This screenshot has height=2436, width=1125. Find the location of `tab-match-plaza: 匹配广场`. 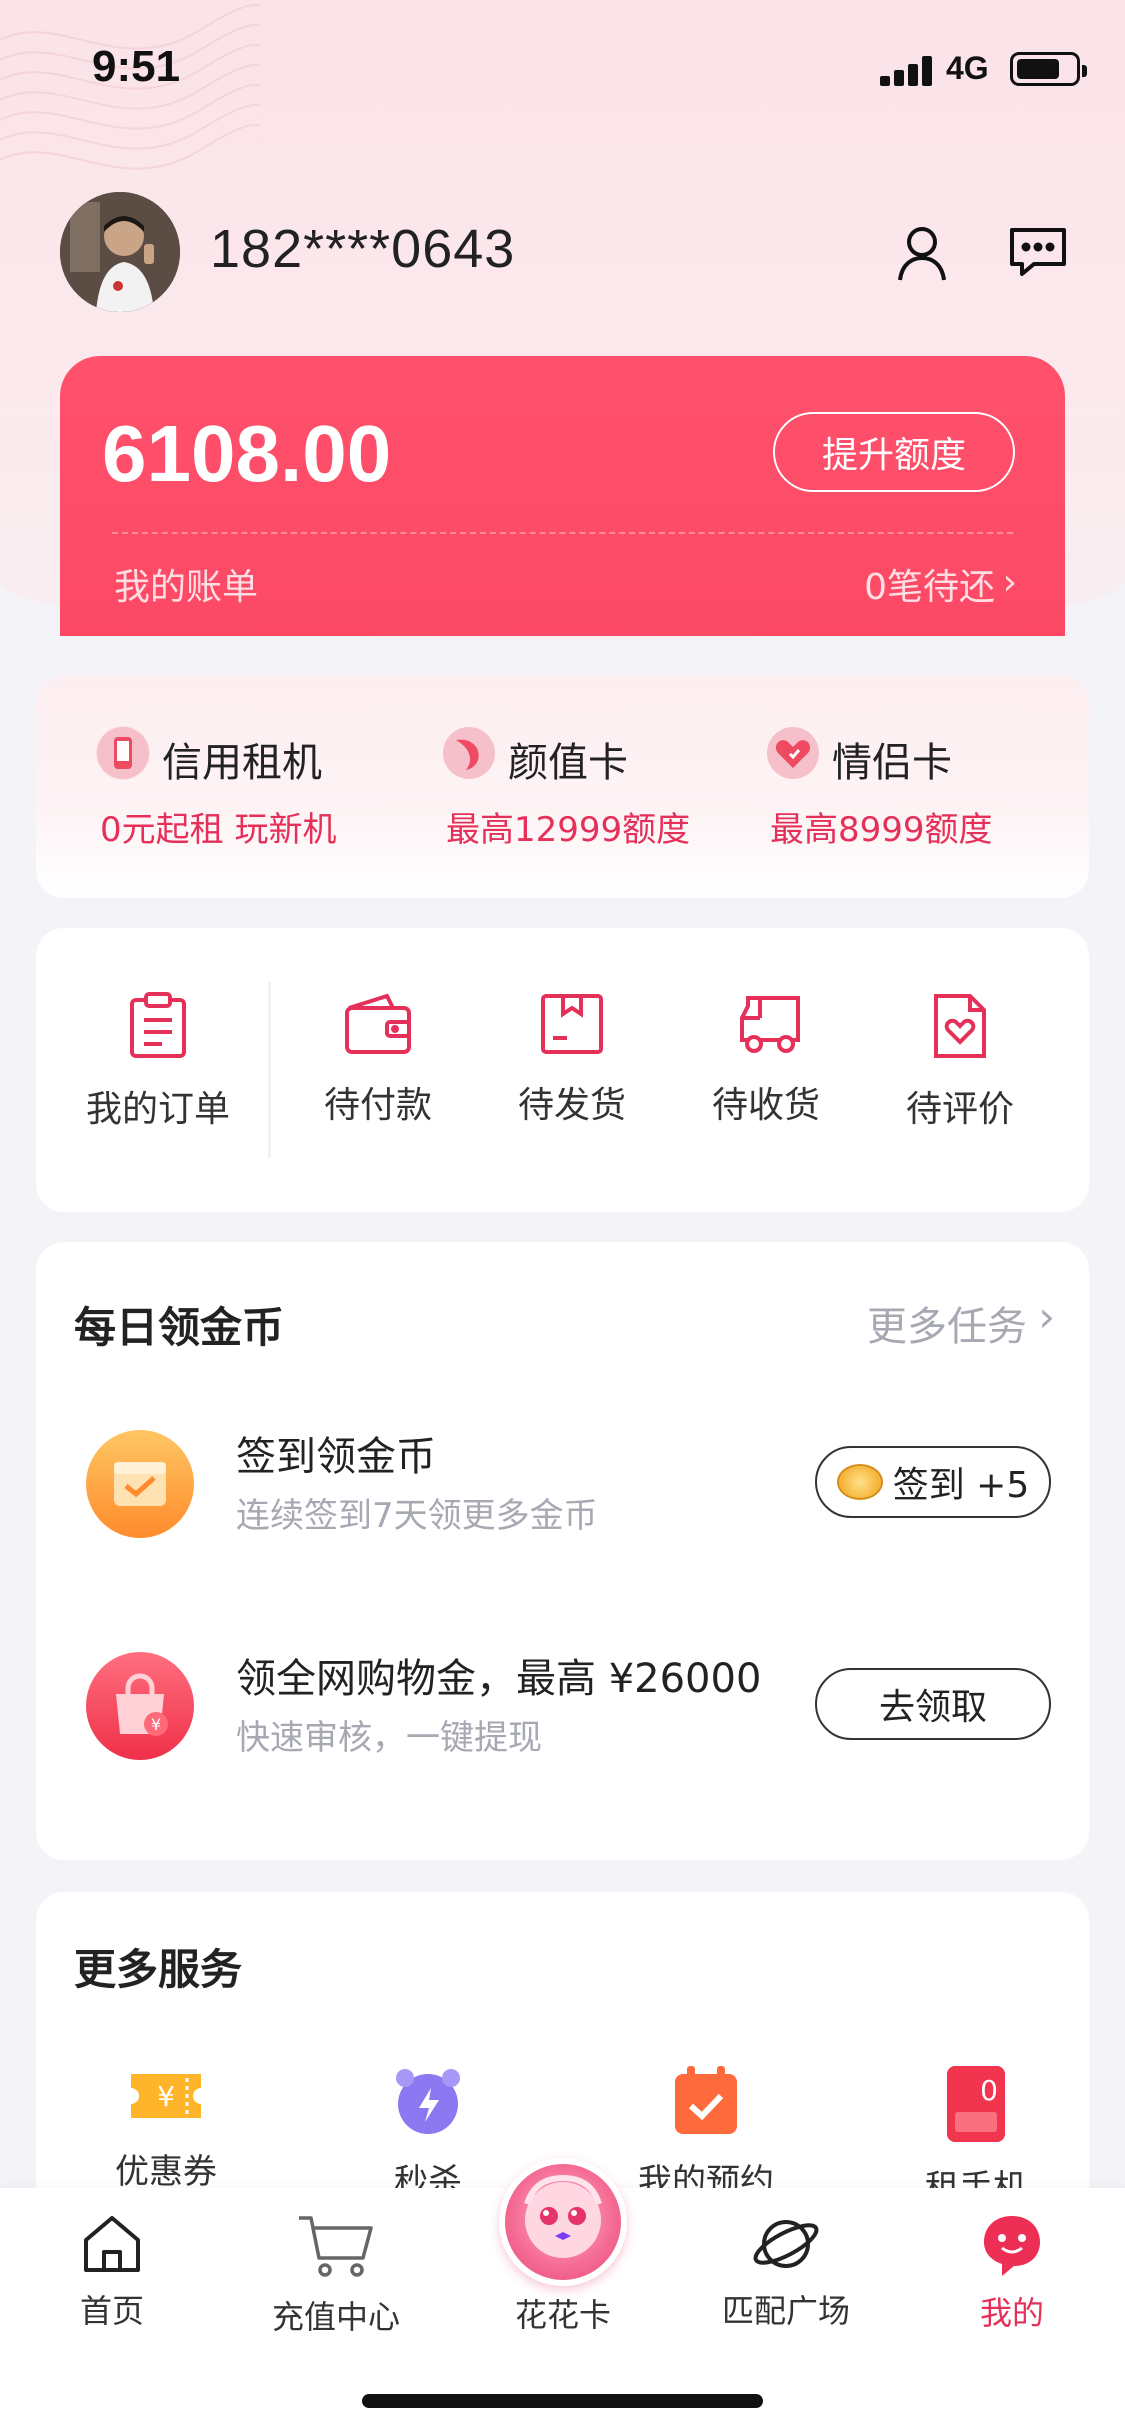

tab-match-plaza: 匹配广场 is located at coordinates (786, 2272).